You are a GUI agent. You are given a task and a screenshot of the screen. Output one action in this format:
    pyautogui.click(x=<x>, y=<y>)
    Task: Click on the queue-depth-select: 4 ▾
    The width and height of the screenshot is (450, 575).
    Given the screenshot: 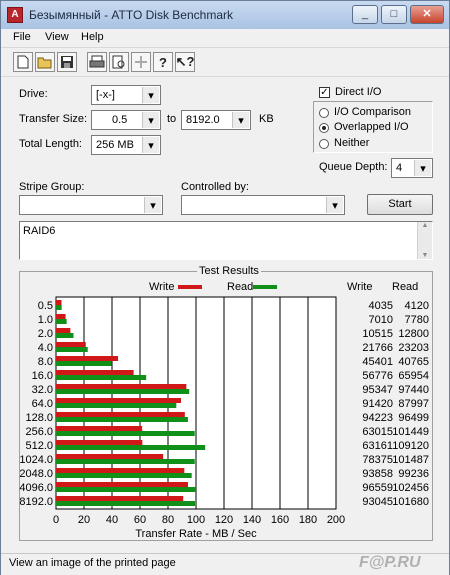 What is the action you would take?
    pyautogui.click(x=412, y=168)
    